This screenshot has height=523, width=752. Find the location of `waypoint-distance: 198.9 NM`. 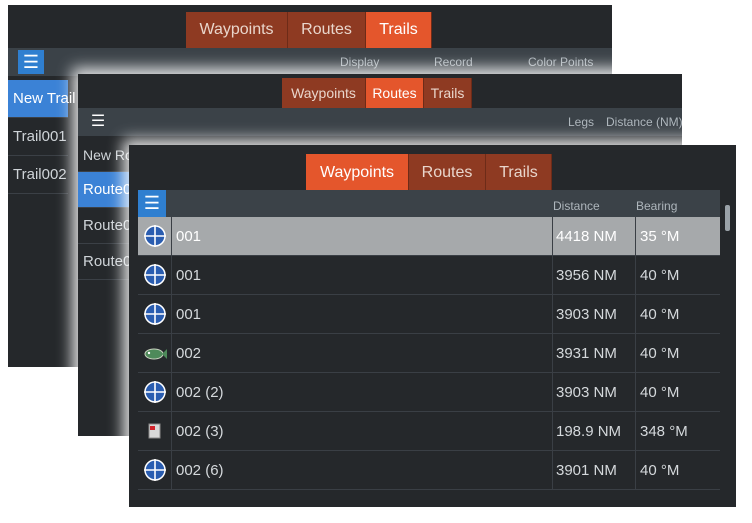

waypoint-distance: 198.9 NM is located at coordinates (594, 431).